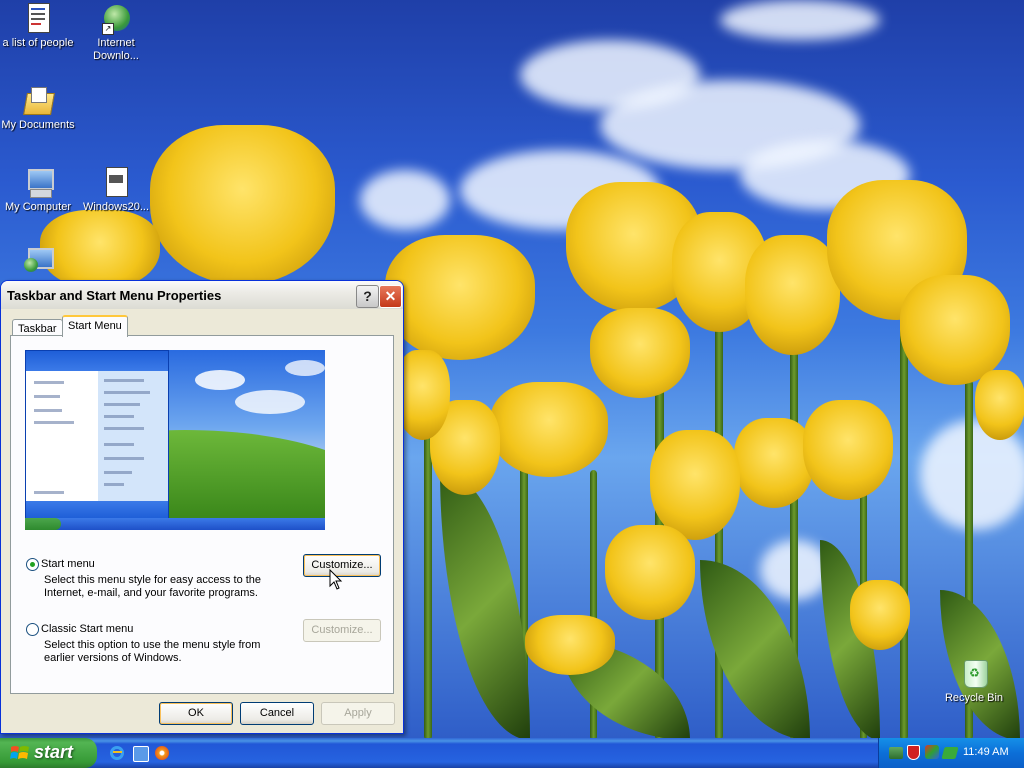 The width and height of the screenshot is (1024, 768). I want to click on my-documents-folder-icon, so click(38, 101).